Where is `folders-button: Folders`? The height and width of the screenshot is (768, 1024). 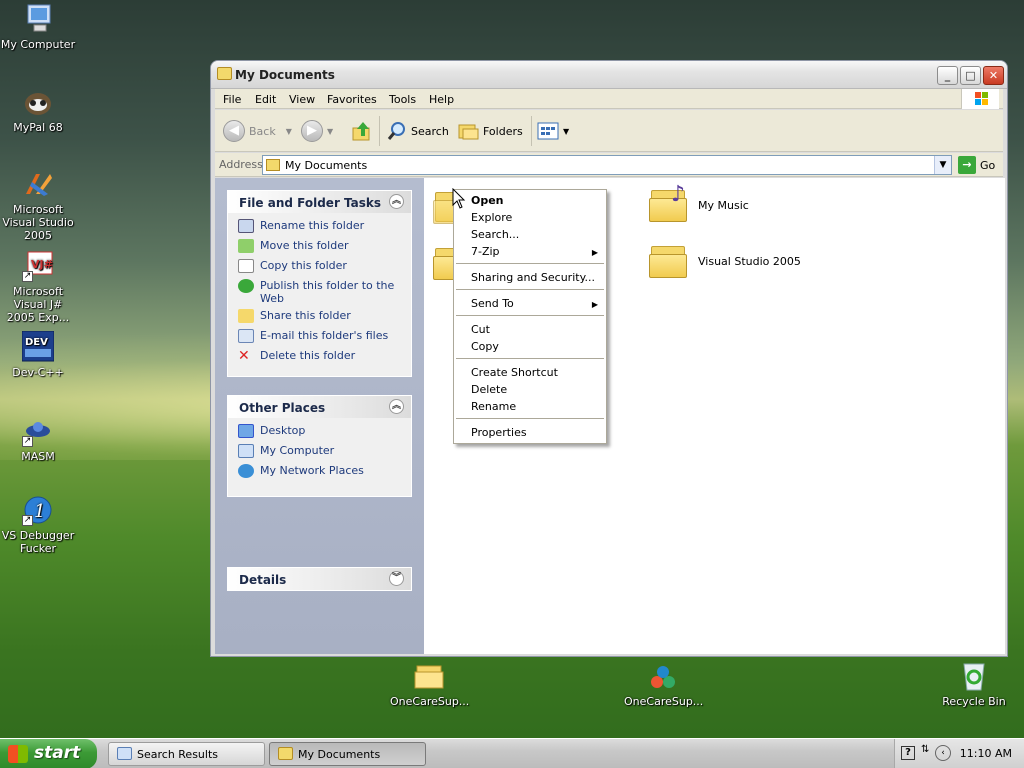 folders-button: Folders is located at coordinates (490, 131).